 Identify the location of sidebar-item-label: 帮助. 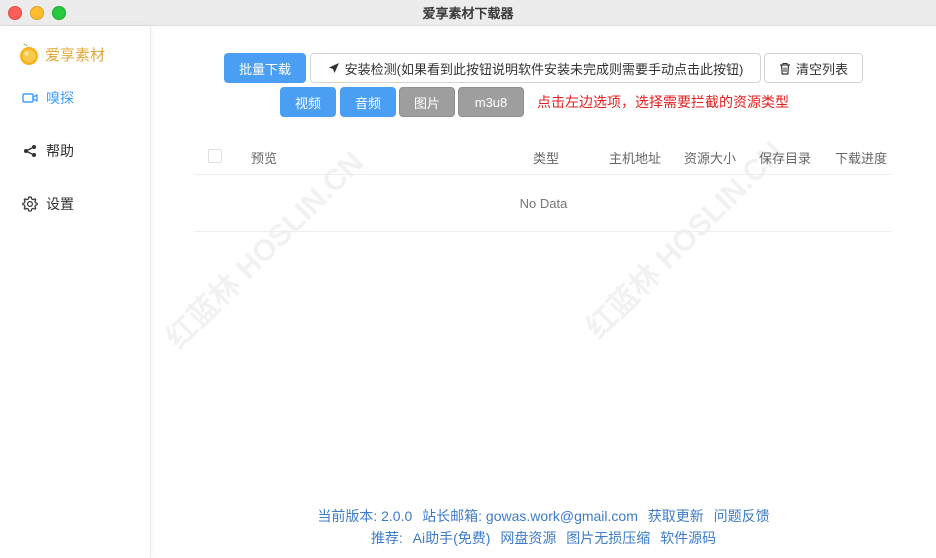
(60, 151).